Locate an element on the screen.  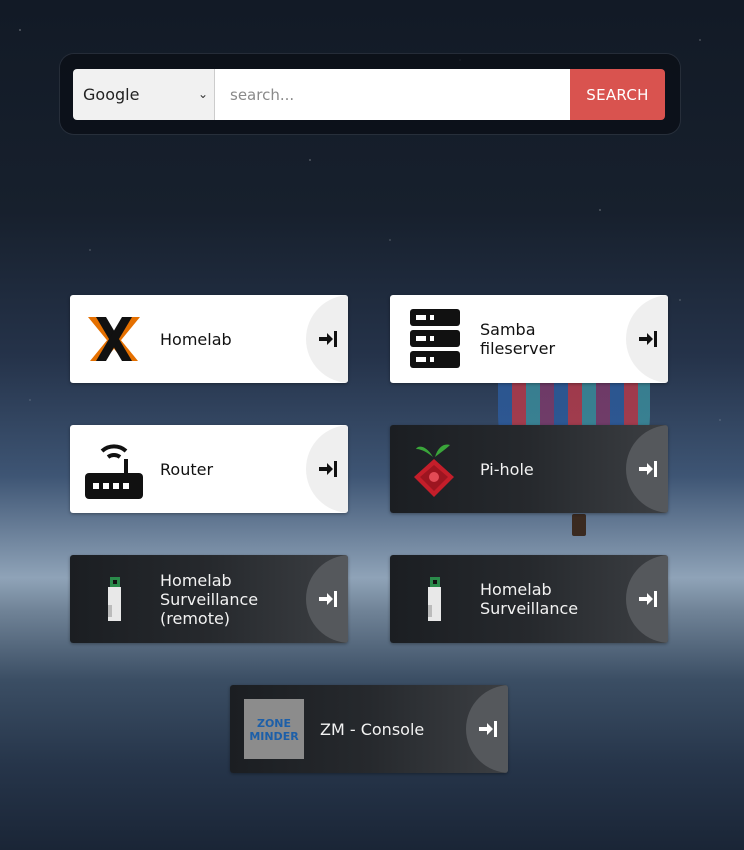
tile-zm-console: ZONE MINDER ZM - Console is located at coordinates (369, 729).